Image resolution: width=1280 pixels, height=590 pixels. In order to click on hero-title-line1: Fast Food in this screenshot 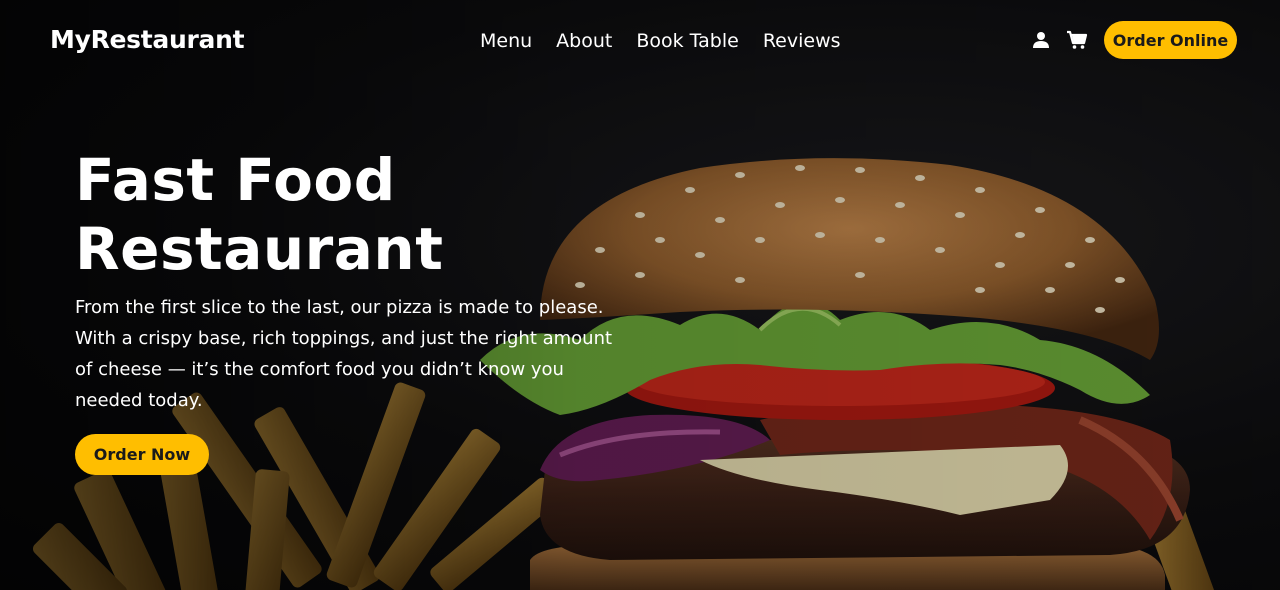, I will do `click(235, 180)`.